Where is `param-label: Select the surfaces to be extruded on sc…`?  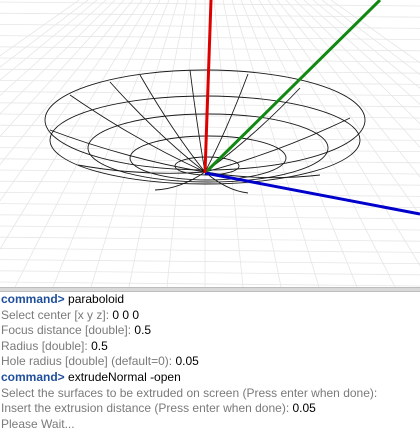 param-label: Select the surfaces to be extruded on sc… is located at coordinates (189, 392).